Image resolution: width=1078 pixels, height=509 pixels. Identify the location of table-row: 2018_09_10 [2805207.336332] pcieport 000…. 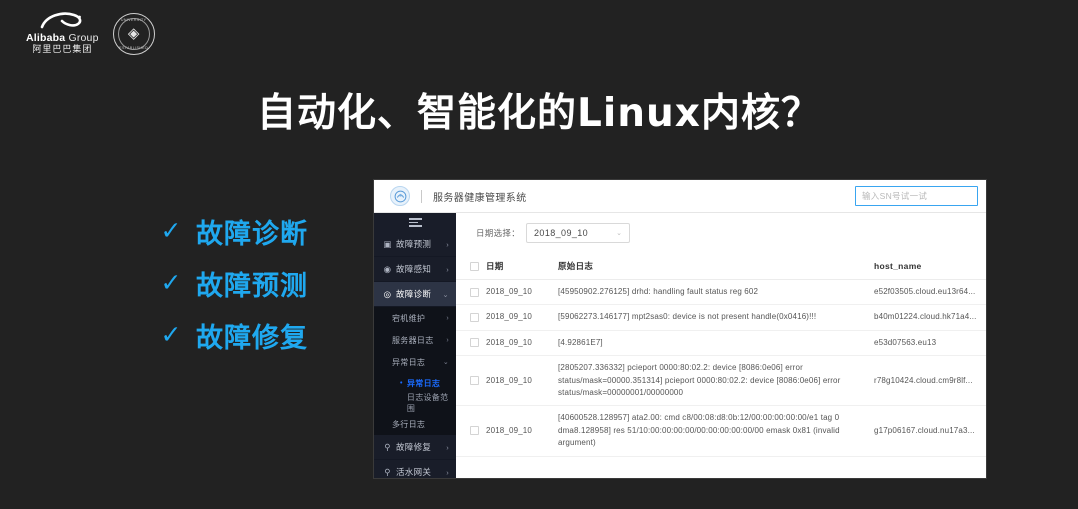
(721, 381).